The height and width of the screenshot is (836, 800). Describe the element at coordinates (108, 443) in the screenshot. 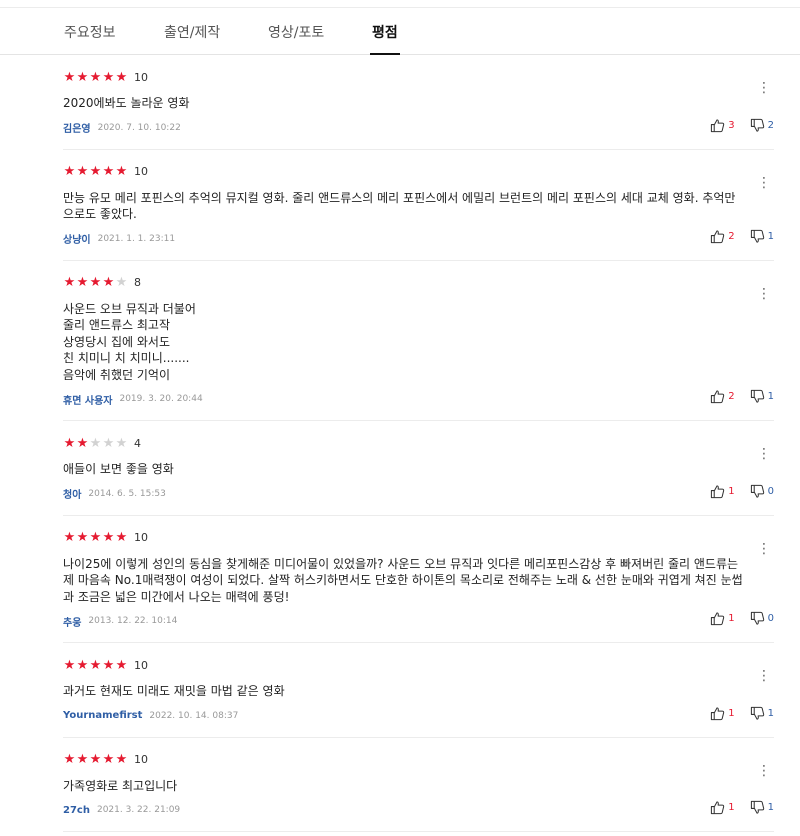

I see `star-empty-icon: ★` at that location.